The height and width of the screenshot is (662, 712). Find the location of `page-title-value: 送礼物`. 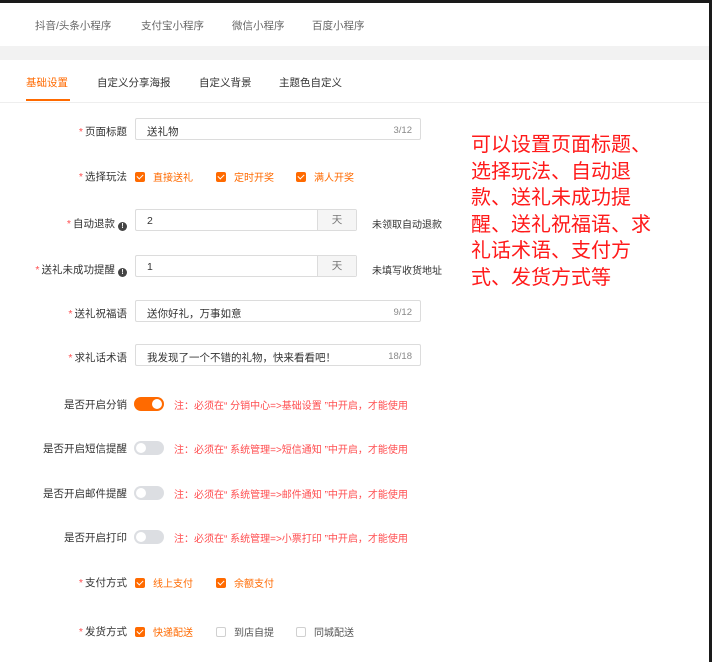

page-title-value: 送礼物 is located at coordinates (163, 132).